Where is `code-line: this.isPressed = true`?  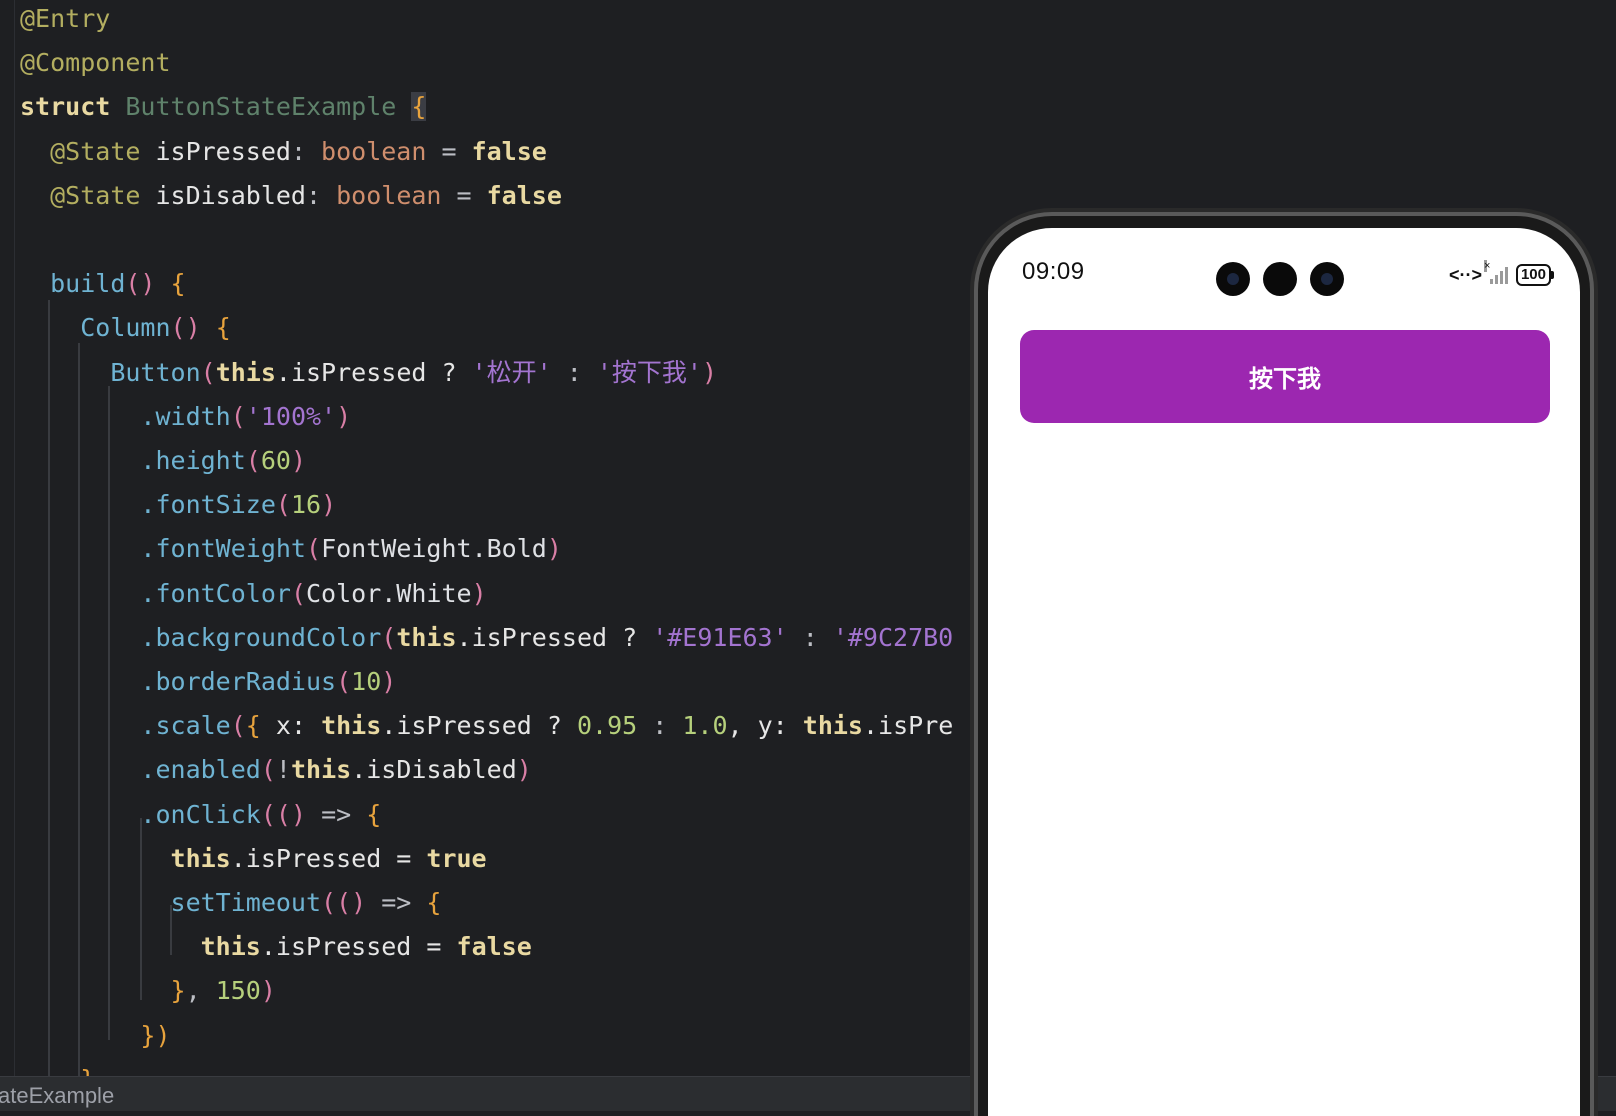
code-line: this.isPressed = true is located at coordinates (253, 859).